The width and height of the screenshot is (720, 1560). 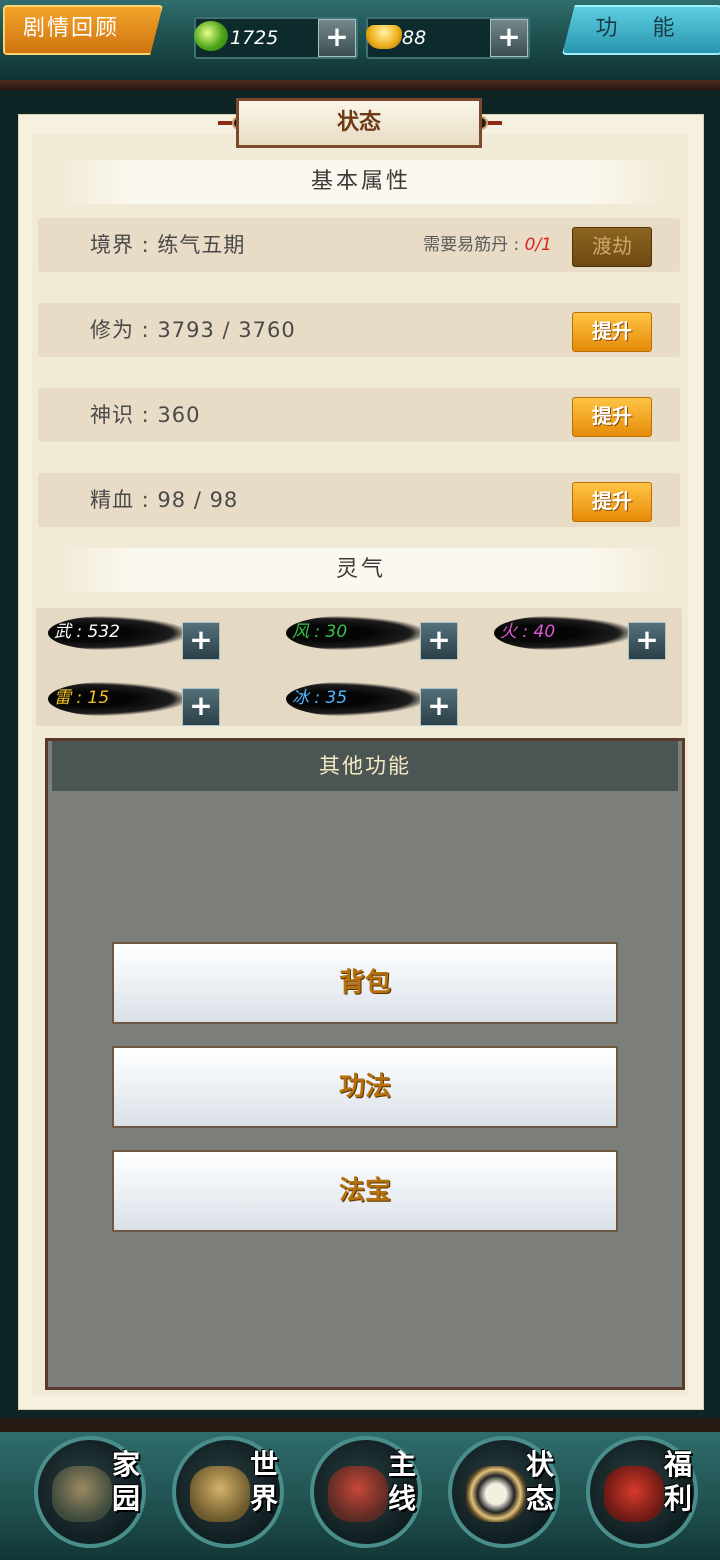 What do you see at coordinates (647, 641) in the screenshot?
I see `add-fire-button: +` at bounding box center [647, 641].